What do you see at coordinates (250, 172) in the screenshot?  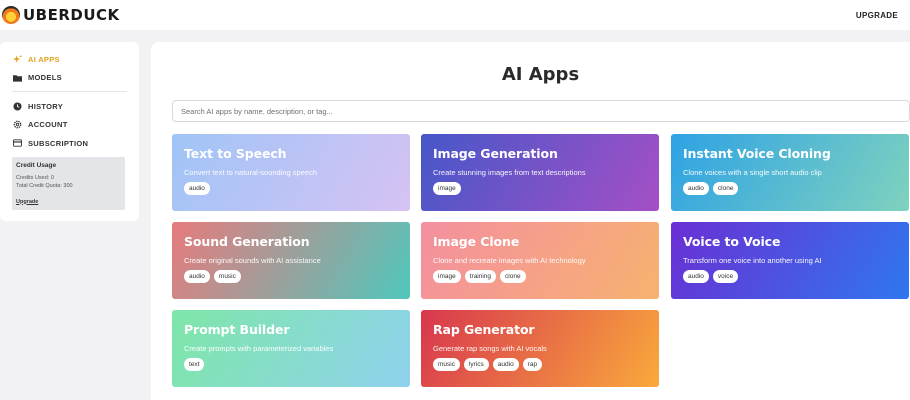 I see `app-card-description: Convert text to natural-sounding speech` at bounding box center [250, 172].